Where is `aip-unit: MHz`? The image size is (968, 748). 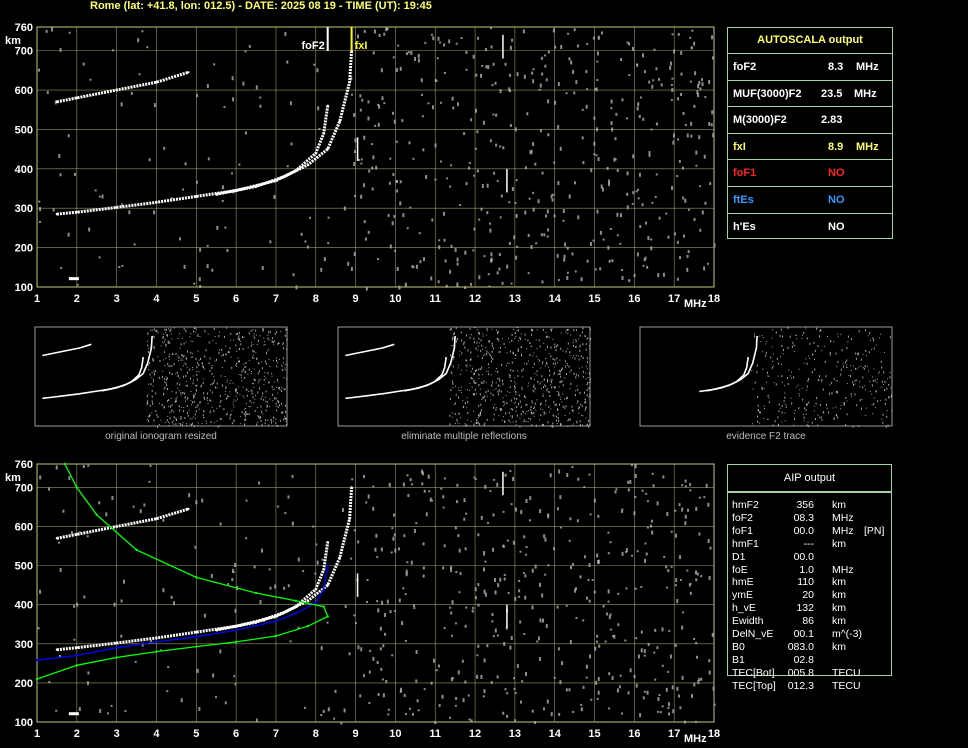
aip-unit: MHz is located at coordinates (843, 569).